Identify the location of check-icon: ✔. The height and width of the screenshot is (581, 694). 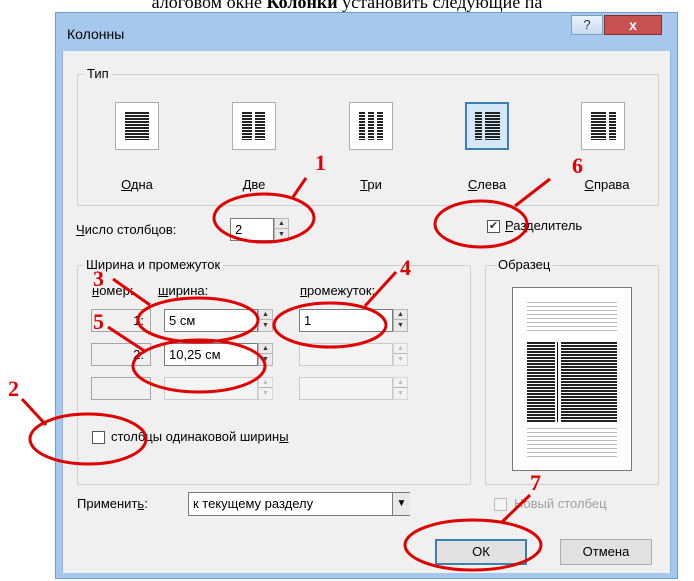
(493, 226).